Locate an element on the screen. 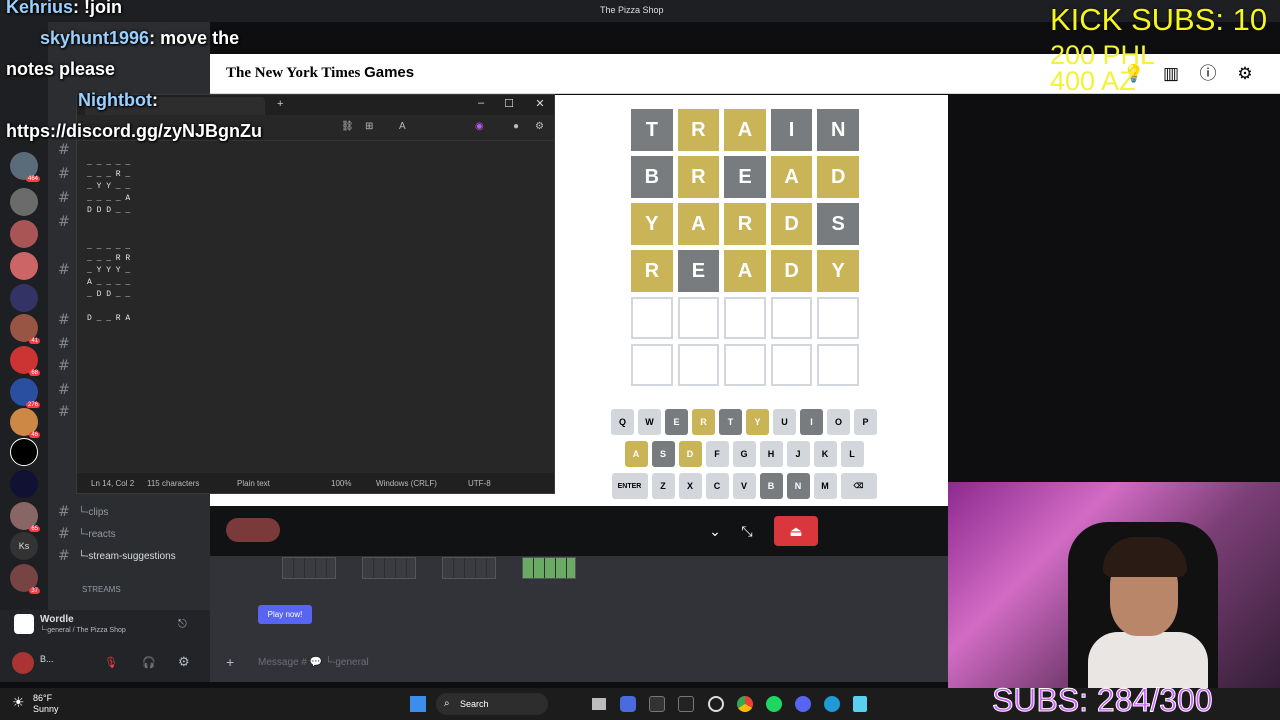 This screenshot has height=720, width=1280. server-icon: 46 is located at coordinates (25, 423).